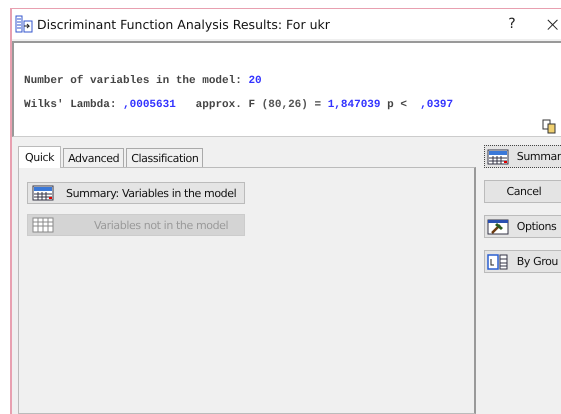 Image resolution: width=561 pixels, height=414 pixels. I want to click on group-table-icon, so click(497, 262).